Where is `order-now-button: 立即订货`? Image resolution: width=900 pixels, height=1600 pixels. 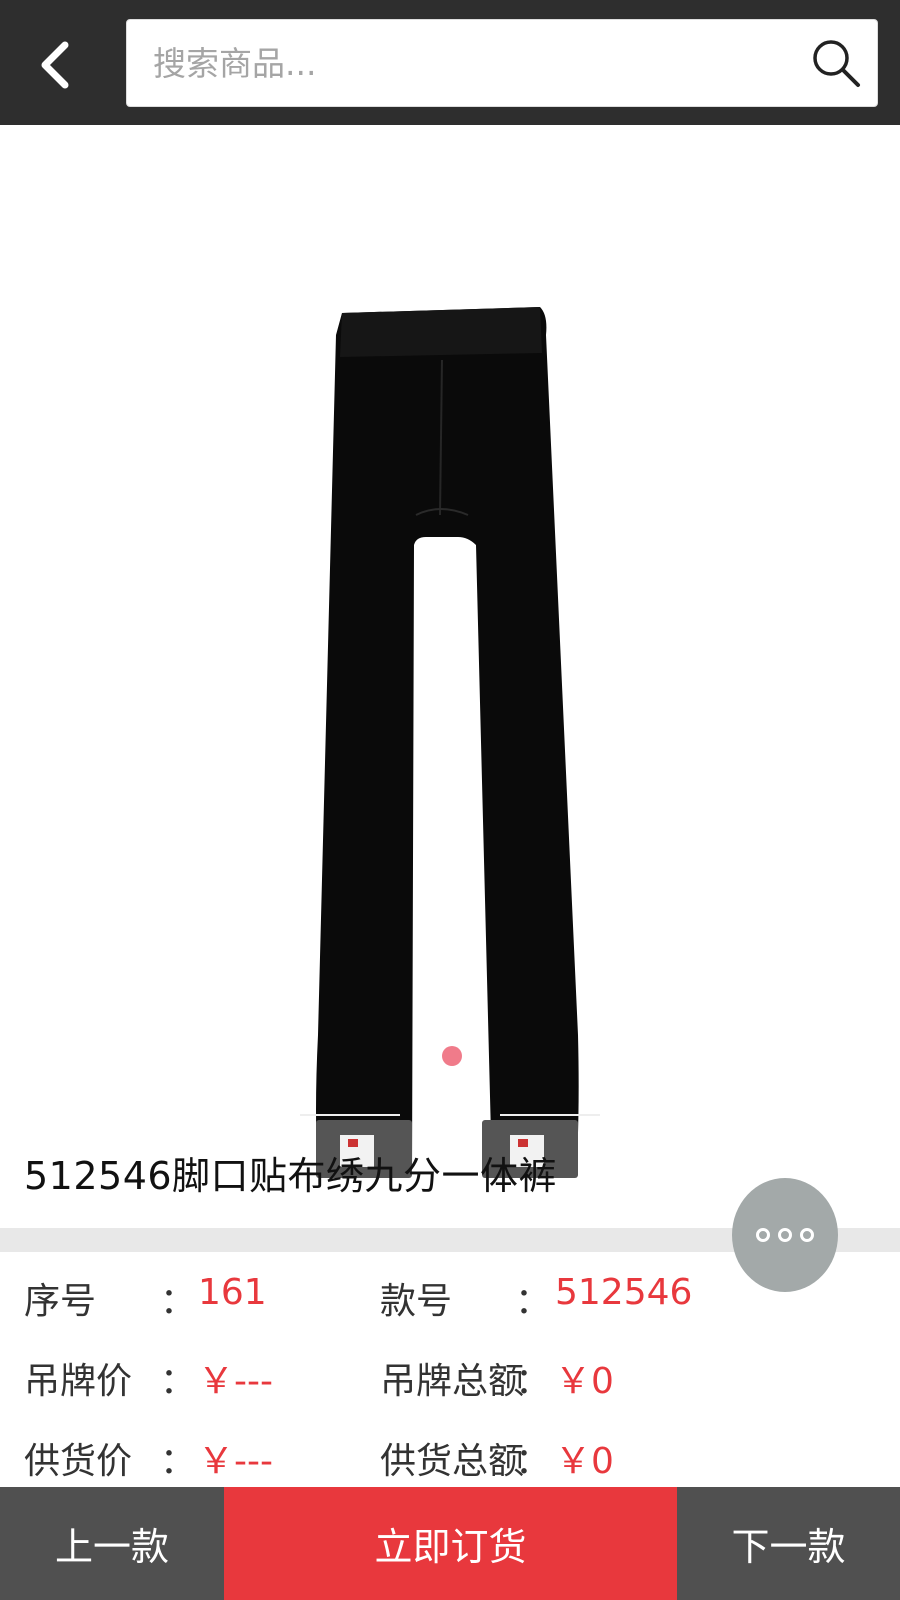
order-now-button: 立即订货 is located at coordinates (450, 1543).